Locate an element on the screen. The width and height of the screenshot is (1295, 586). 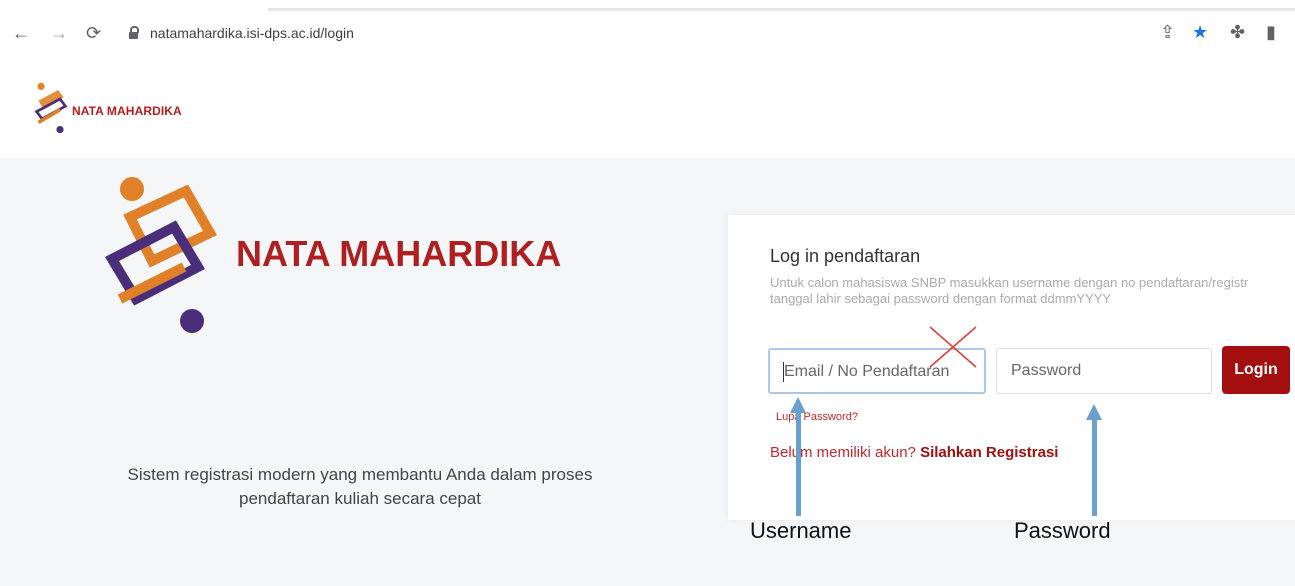
share-icon: ⇪ is located at coordinates (1167, 32).